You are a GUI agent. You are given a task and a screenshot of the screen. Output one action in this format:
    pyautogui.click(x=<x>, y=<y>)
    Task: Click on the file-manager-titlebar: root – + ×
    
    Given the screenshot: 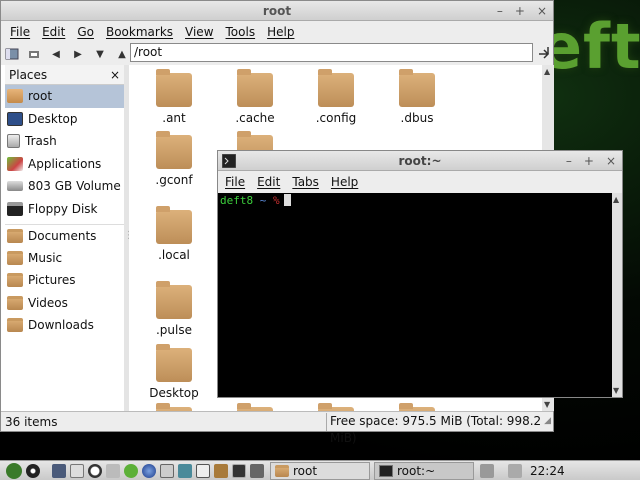 What is the action you would take?
    pyautogui.click(x=277, y=11)
    